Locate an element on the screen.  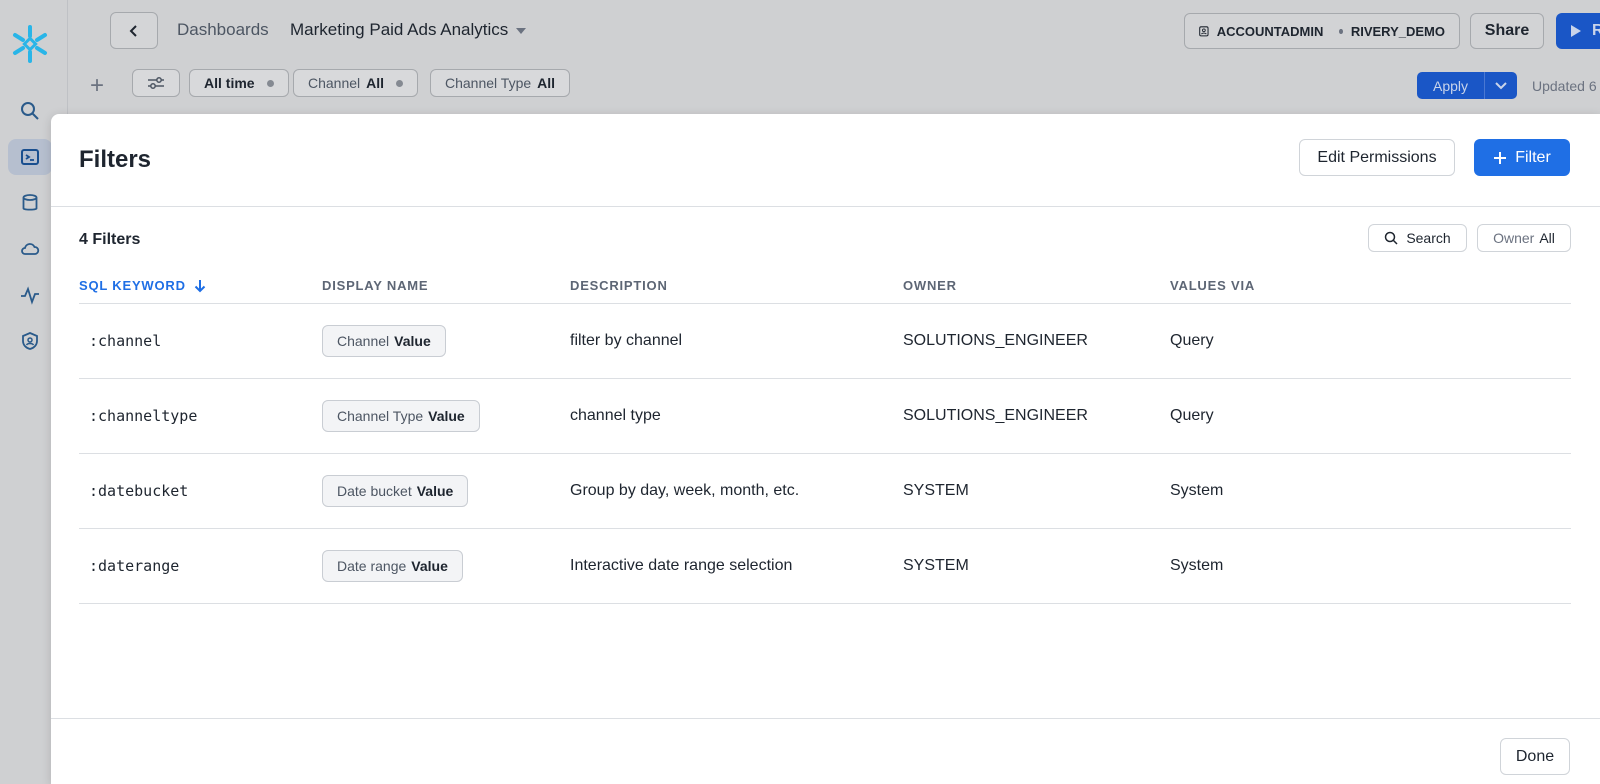
add-filter-label: Filter is located at coordinates (1533, 157).